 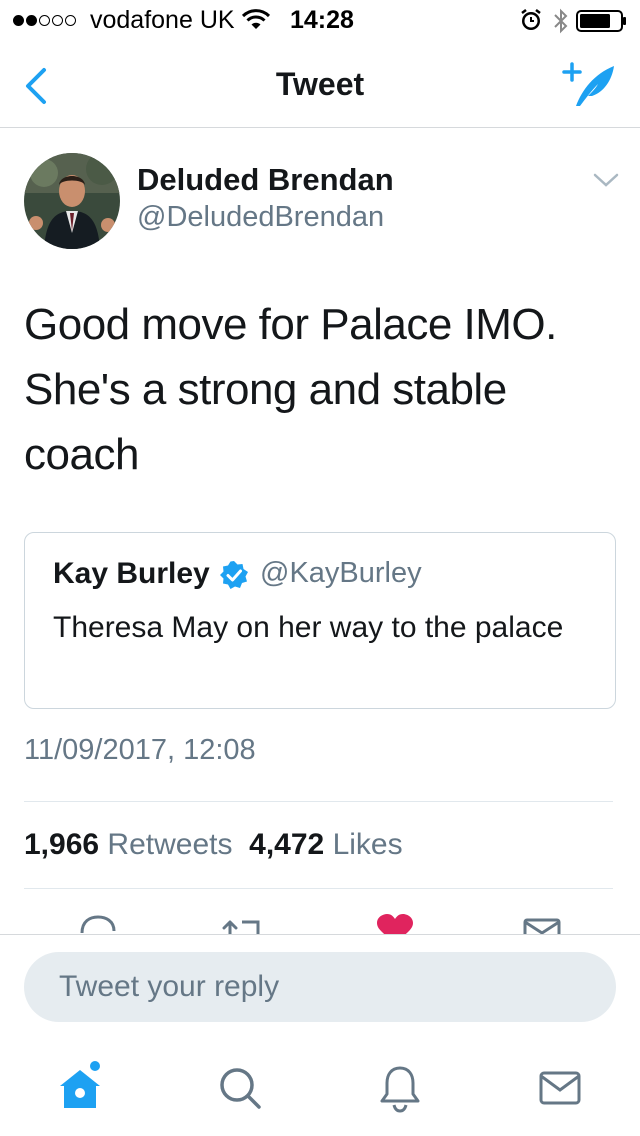 I want to click on retweets-count: 1,966, so click(x=62, y=844).